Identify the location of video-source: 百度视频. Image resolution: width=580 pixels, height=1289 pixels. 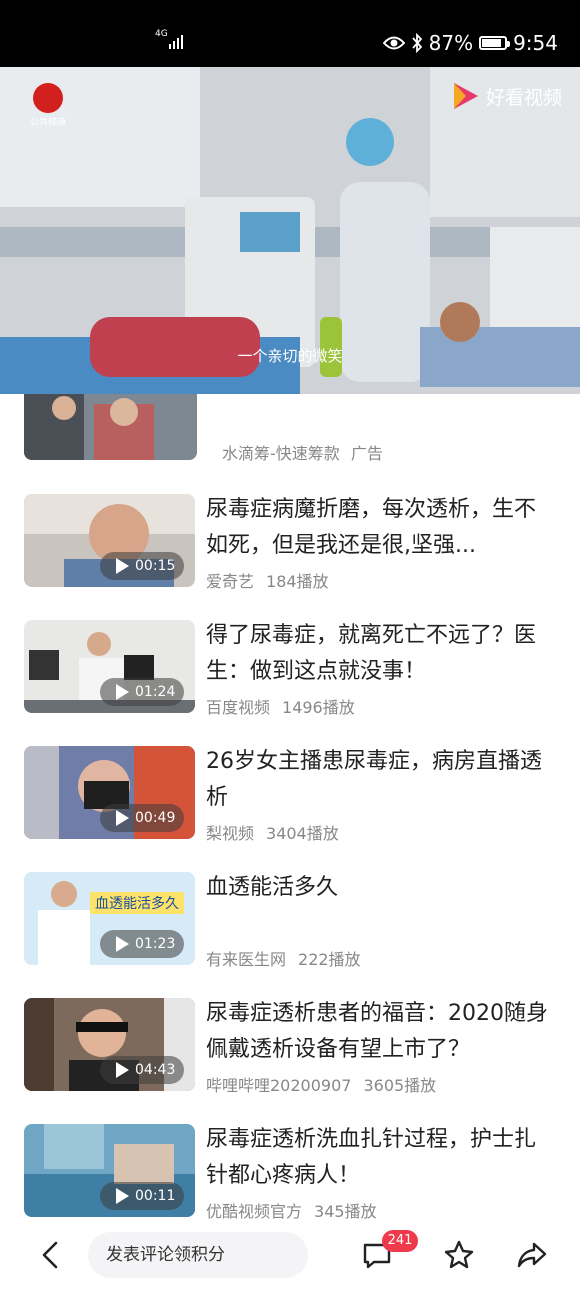
(238, 707).